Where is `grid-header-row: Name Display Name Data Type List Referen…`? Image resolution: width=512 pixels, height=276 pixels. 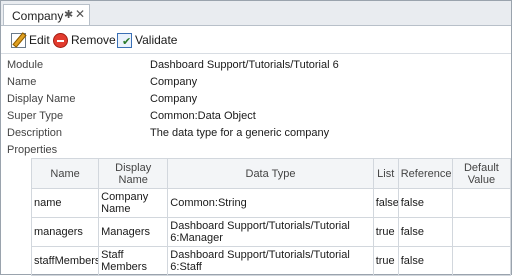
grid-header-row: Name Display Name Data Type List Referen… is located at coordinates (271, 173).